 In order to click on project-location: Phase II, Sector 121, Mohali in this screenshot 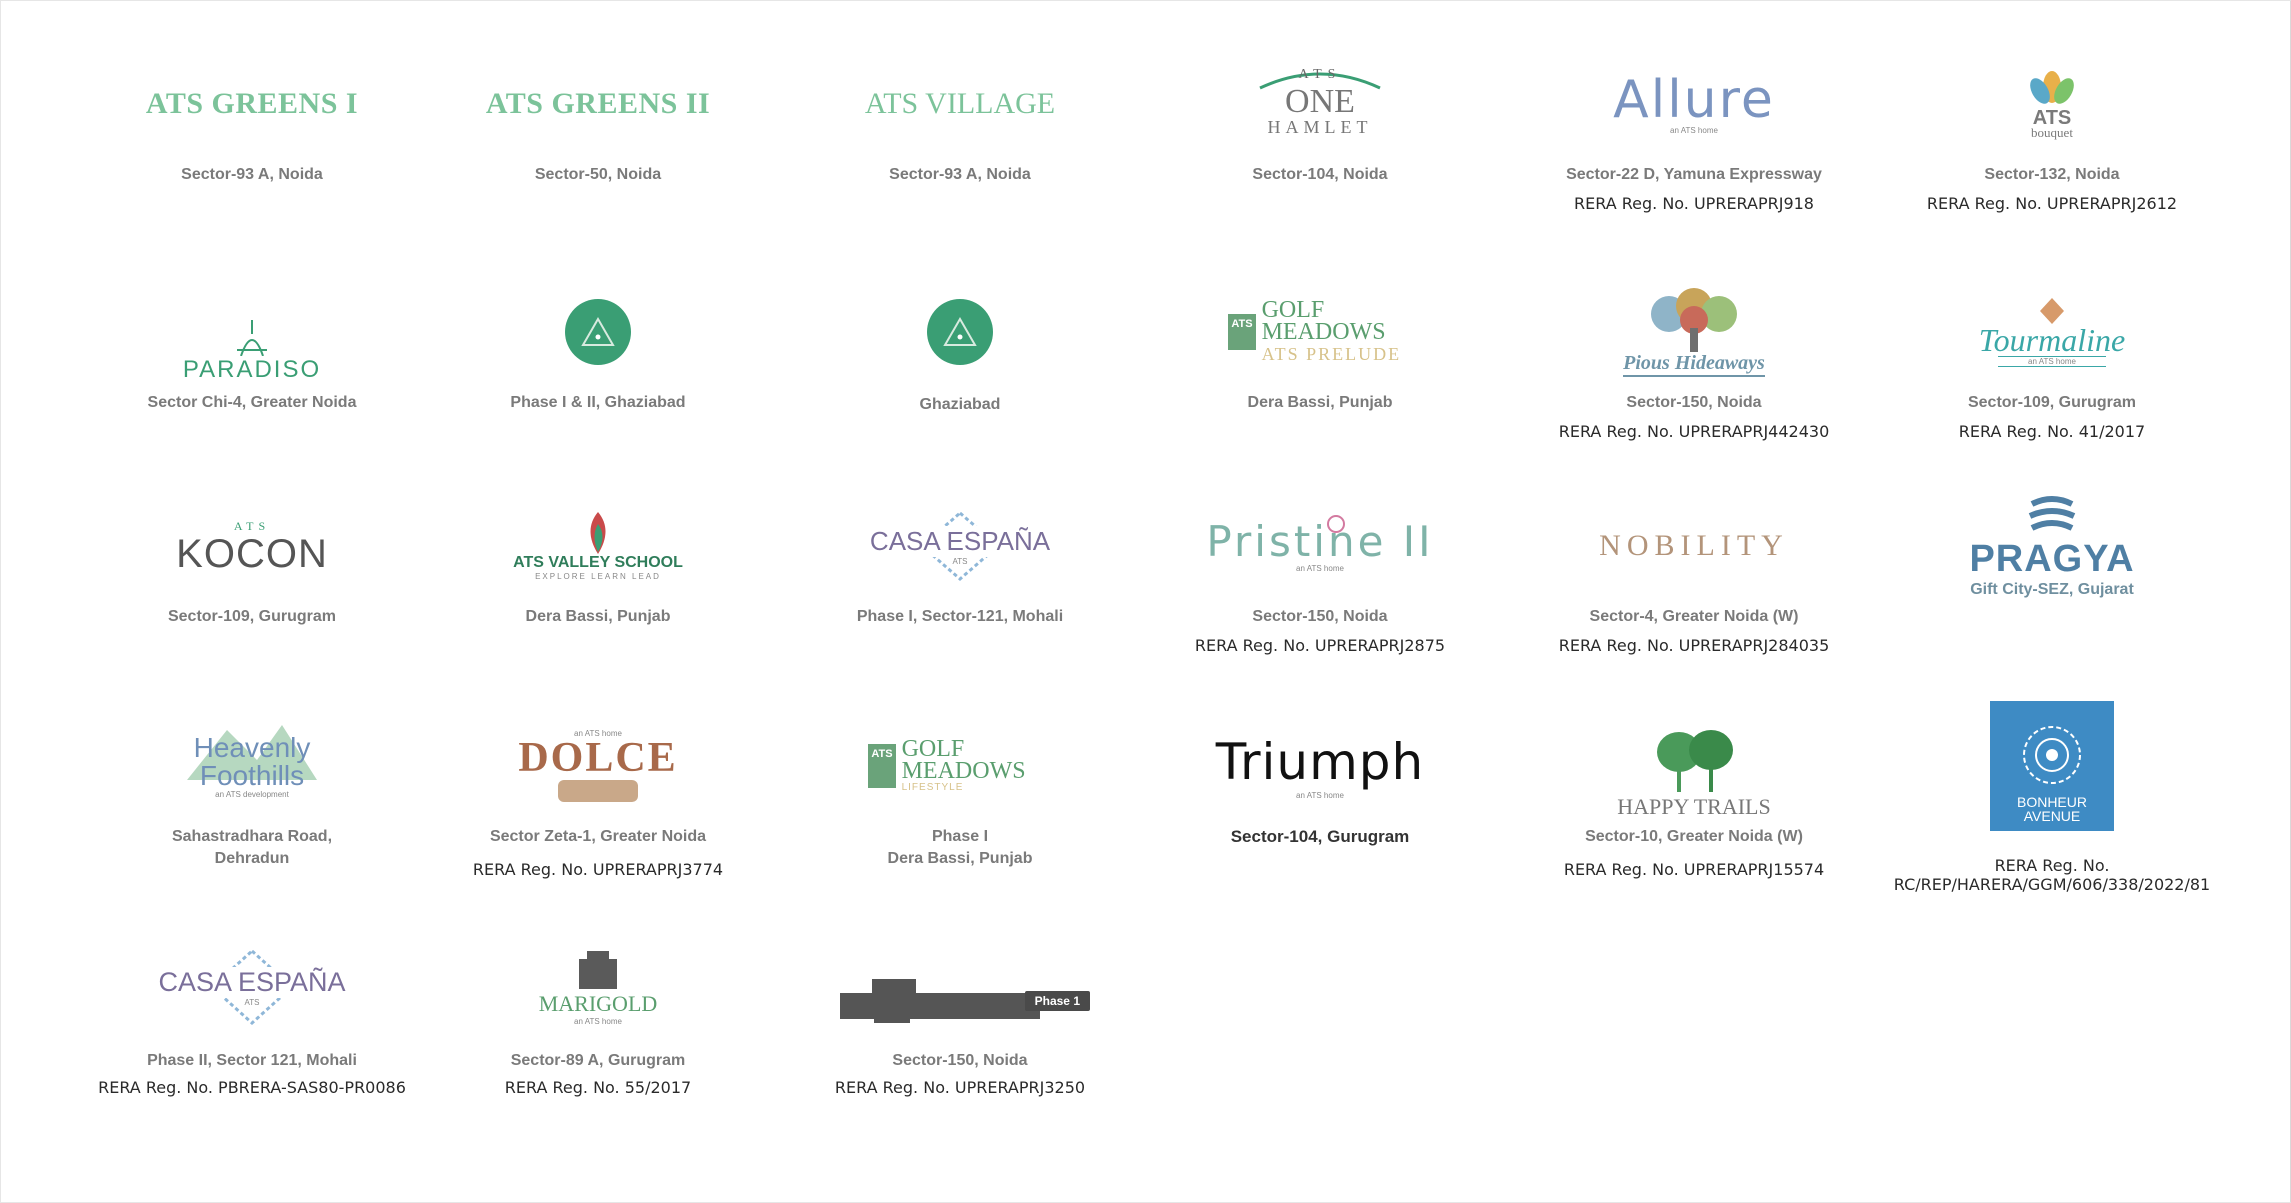, I will do `click(252, 1060)`.